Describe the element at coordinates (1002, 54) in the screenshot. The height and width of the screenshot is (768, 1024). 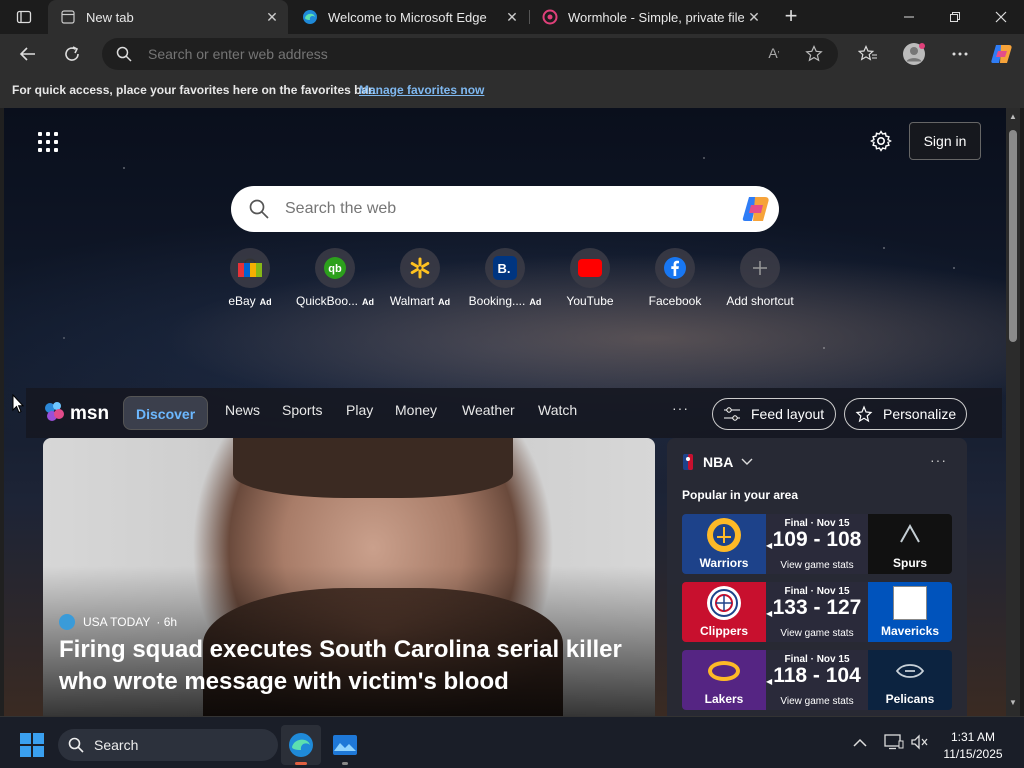
I see `copilot-button` at that location.